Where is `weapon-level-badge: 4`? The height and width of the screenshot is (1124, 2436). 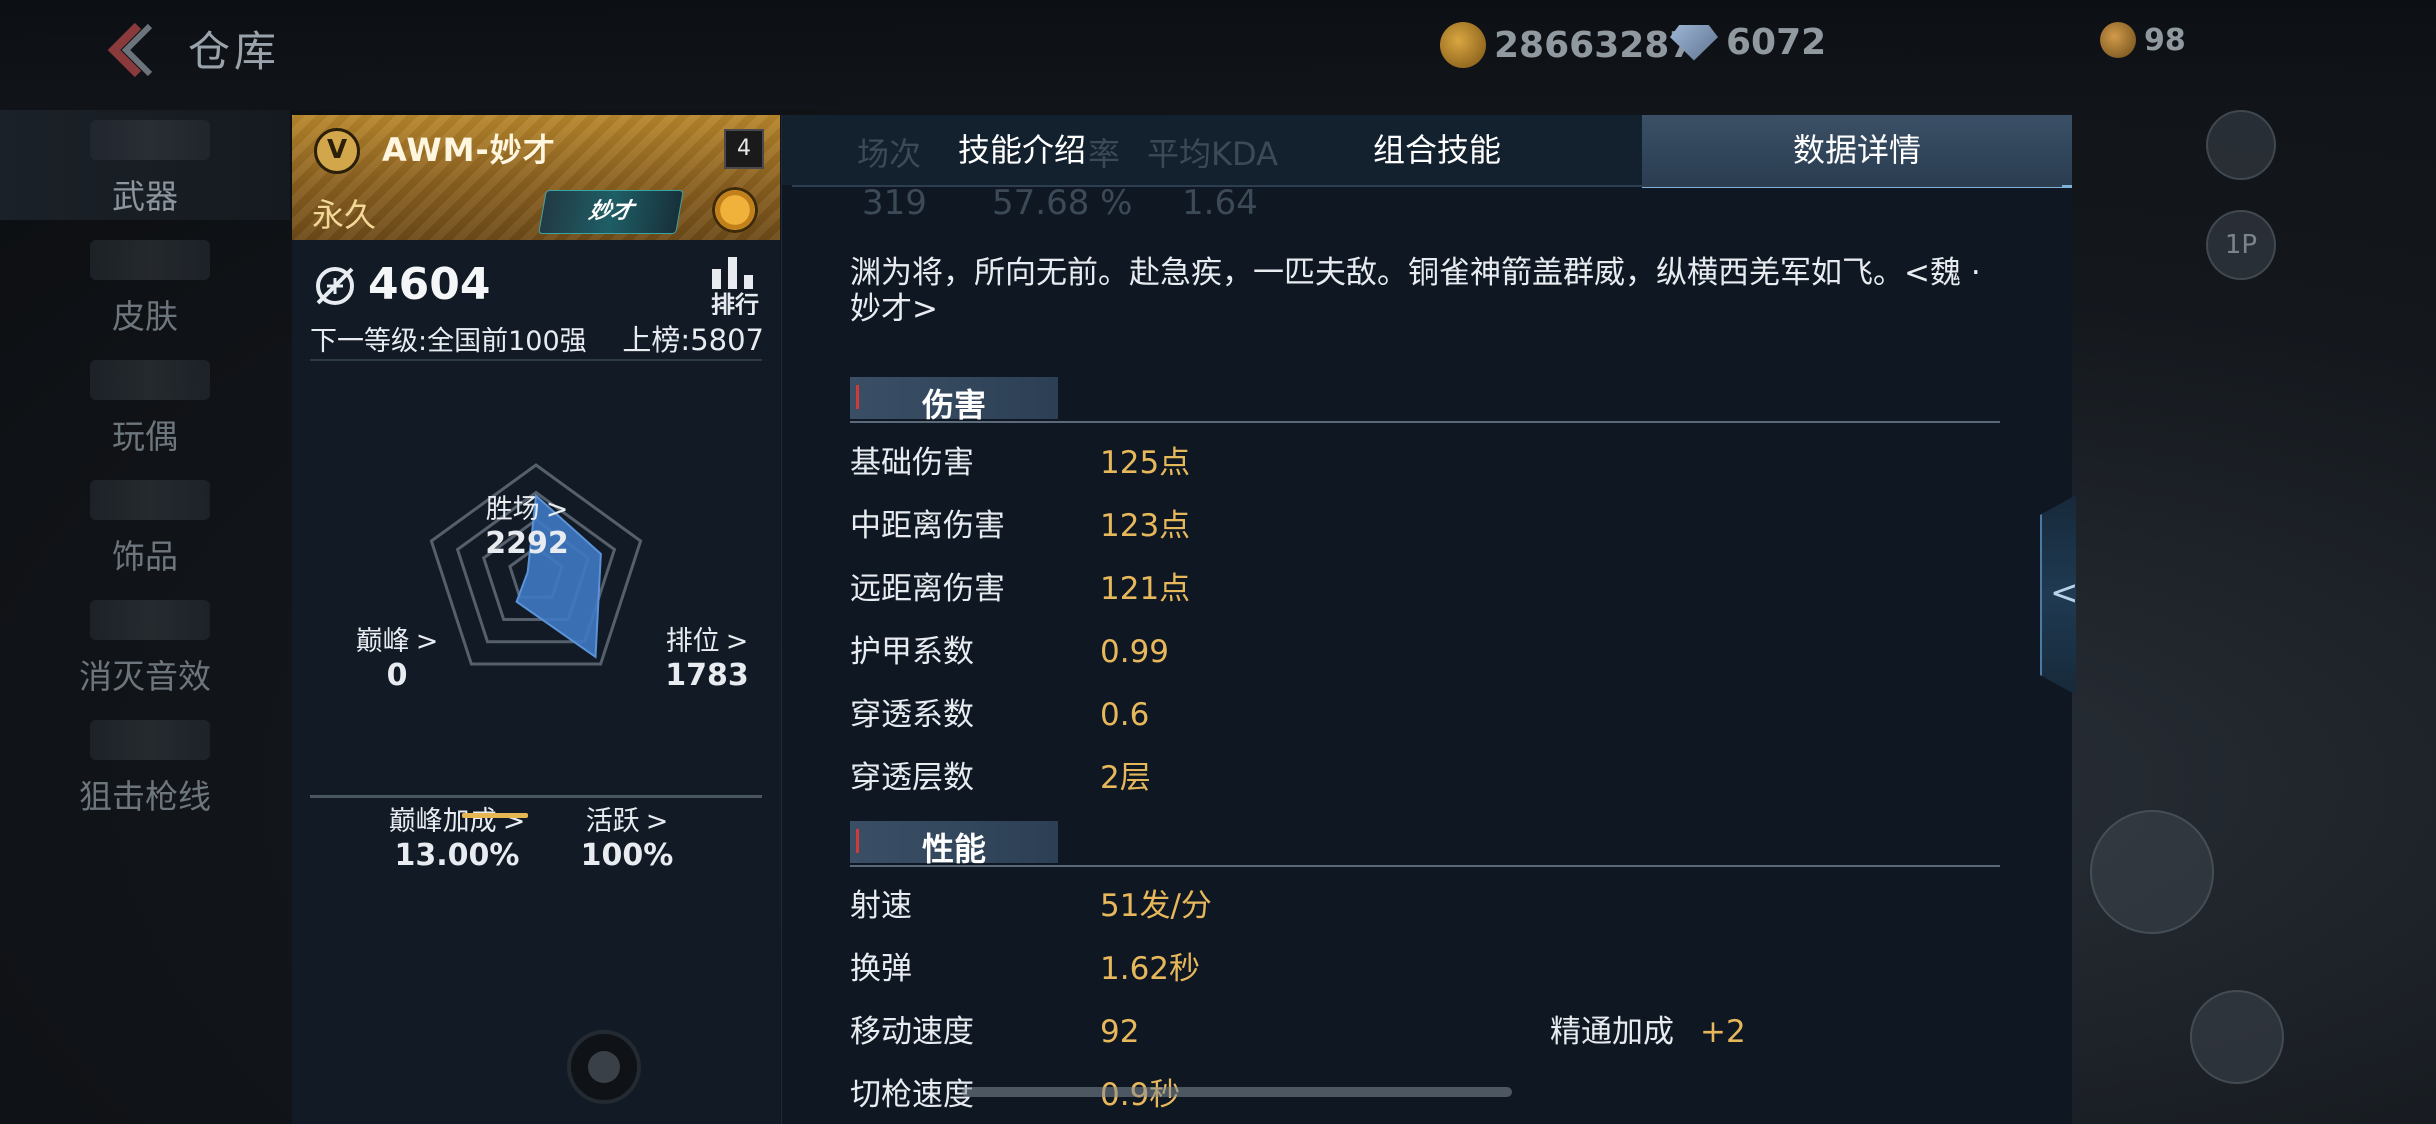
weapon-level-badge: 4 is located at coordinates (744, 149).